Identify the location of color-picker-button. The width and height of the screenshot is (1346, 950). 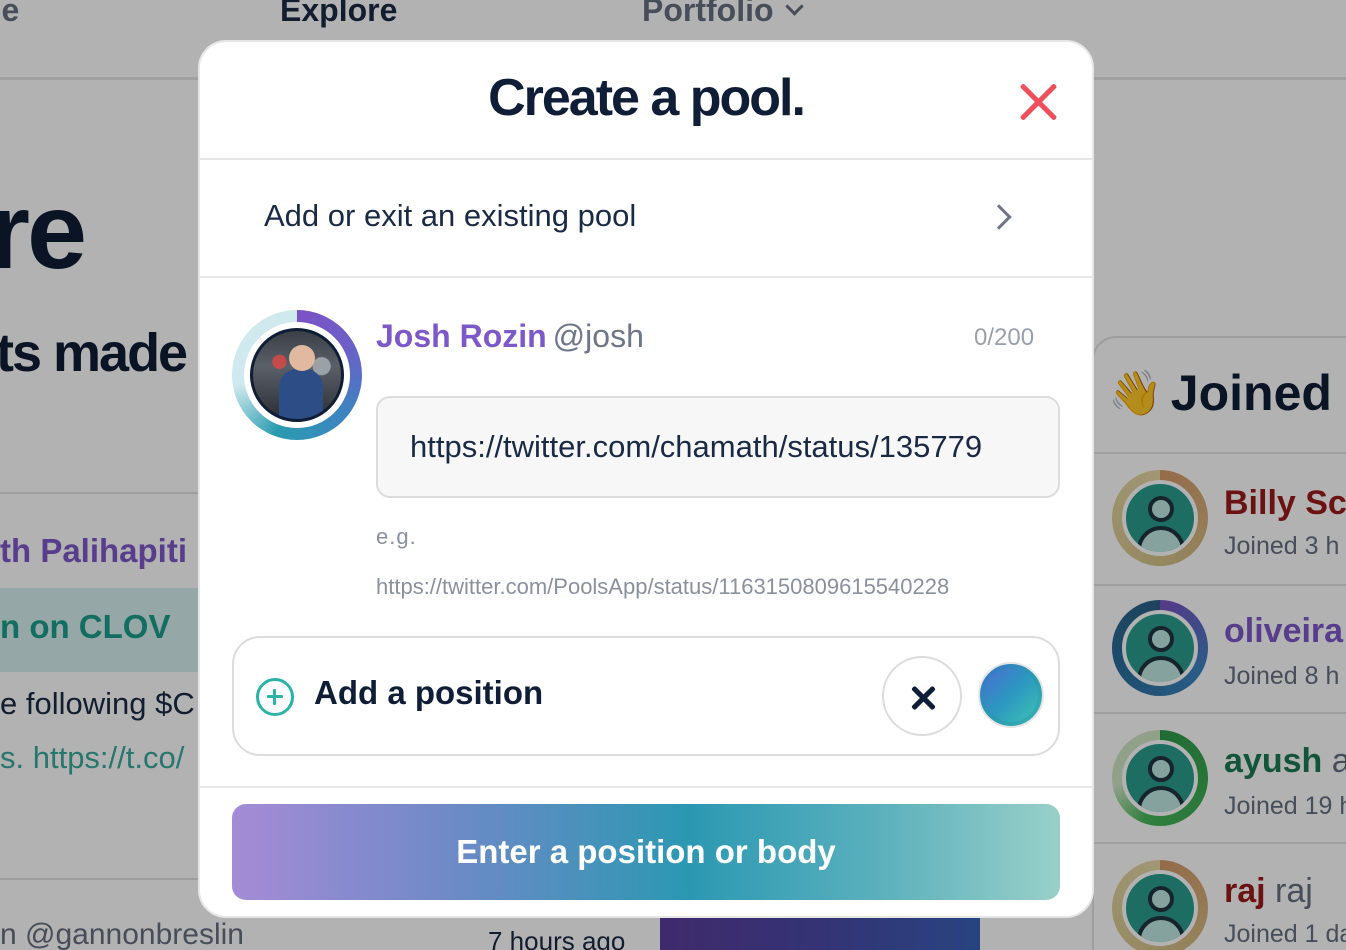
(1011, 695).